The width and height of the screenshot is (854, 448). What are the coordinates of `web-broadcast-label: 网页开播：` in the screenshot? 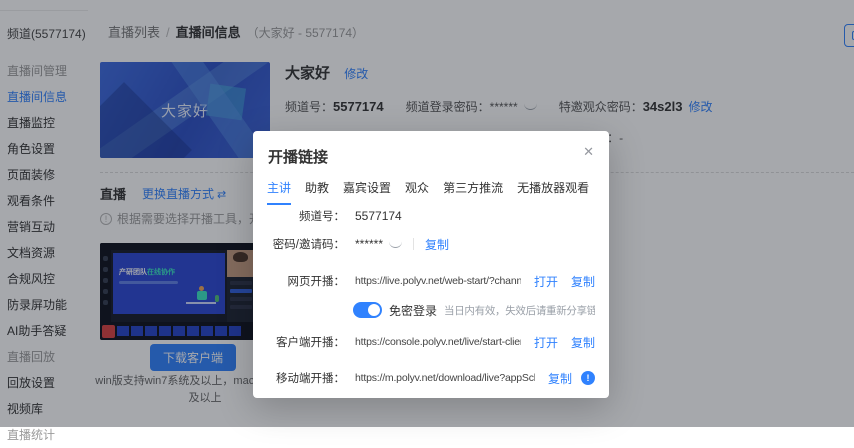 It's located at (316, 282).